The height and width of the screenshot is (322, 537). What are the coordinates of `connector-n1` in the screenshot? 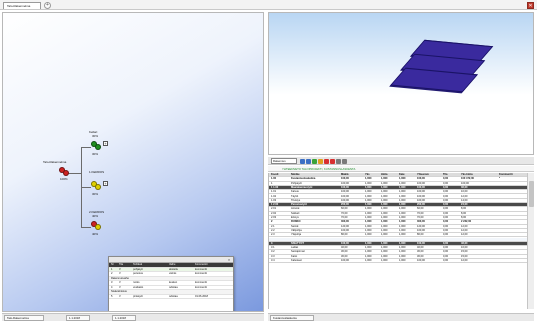 It's located at (86, 147).